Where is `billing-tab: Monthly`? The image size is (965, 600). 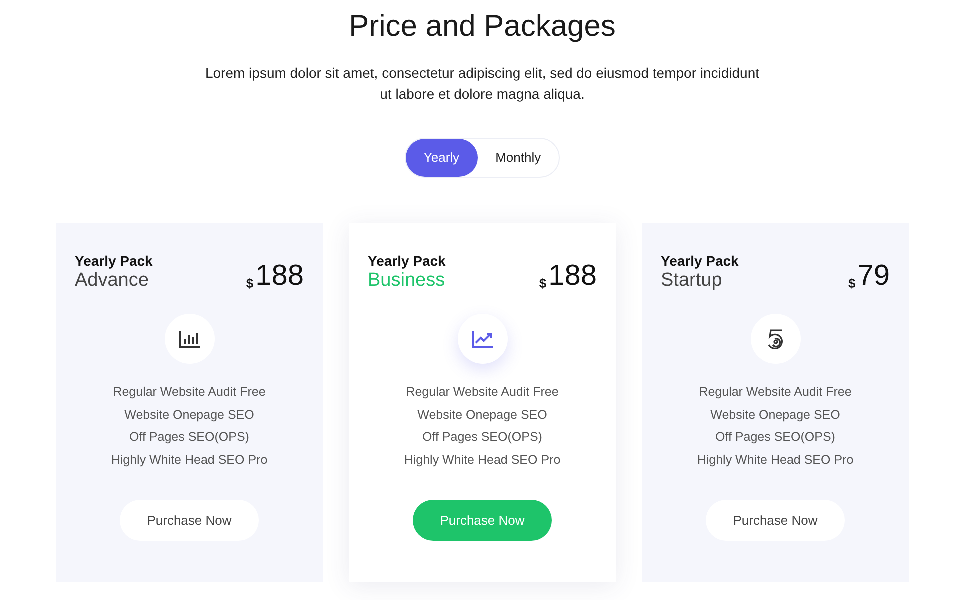 billing-tab: Monthly is located at coordinates (519, 158).